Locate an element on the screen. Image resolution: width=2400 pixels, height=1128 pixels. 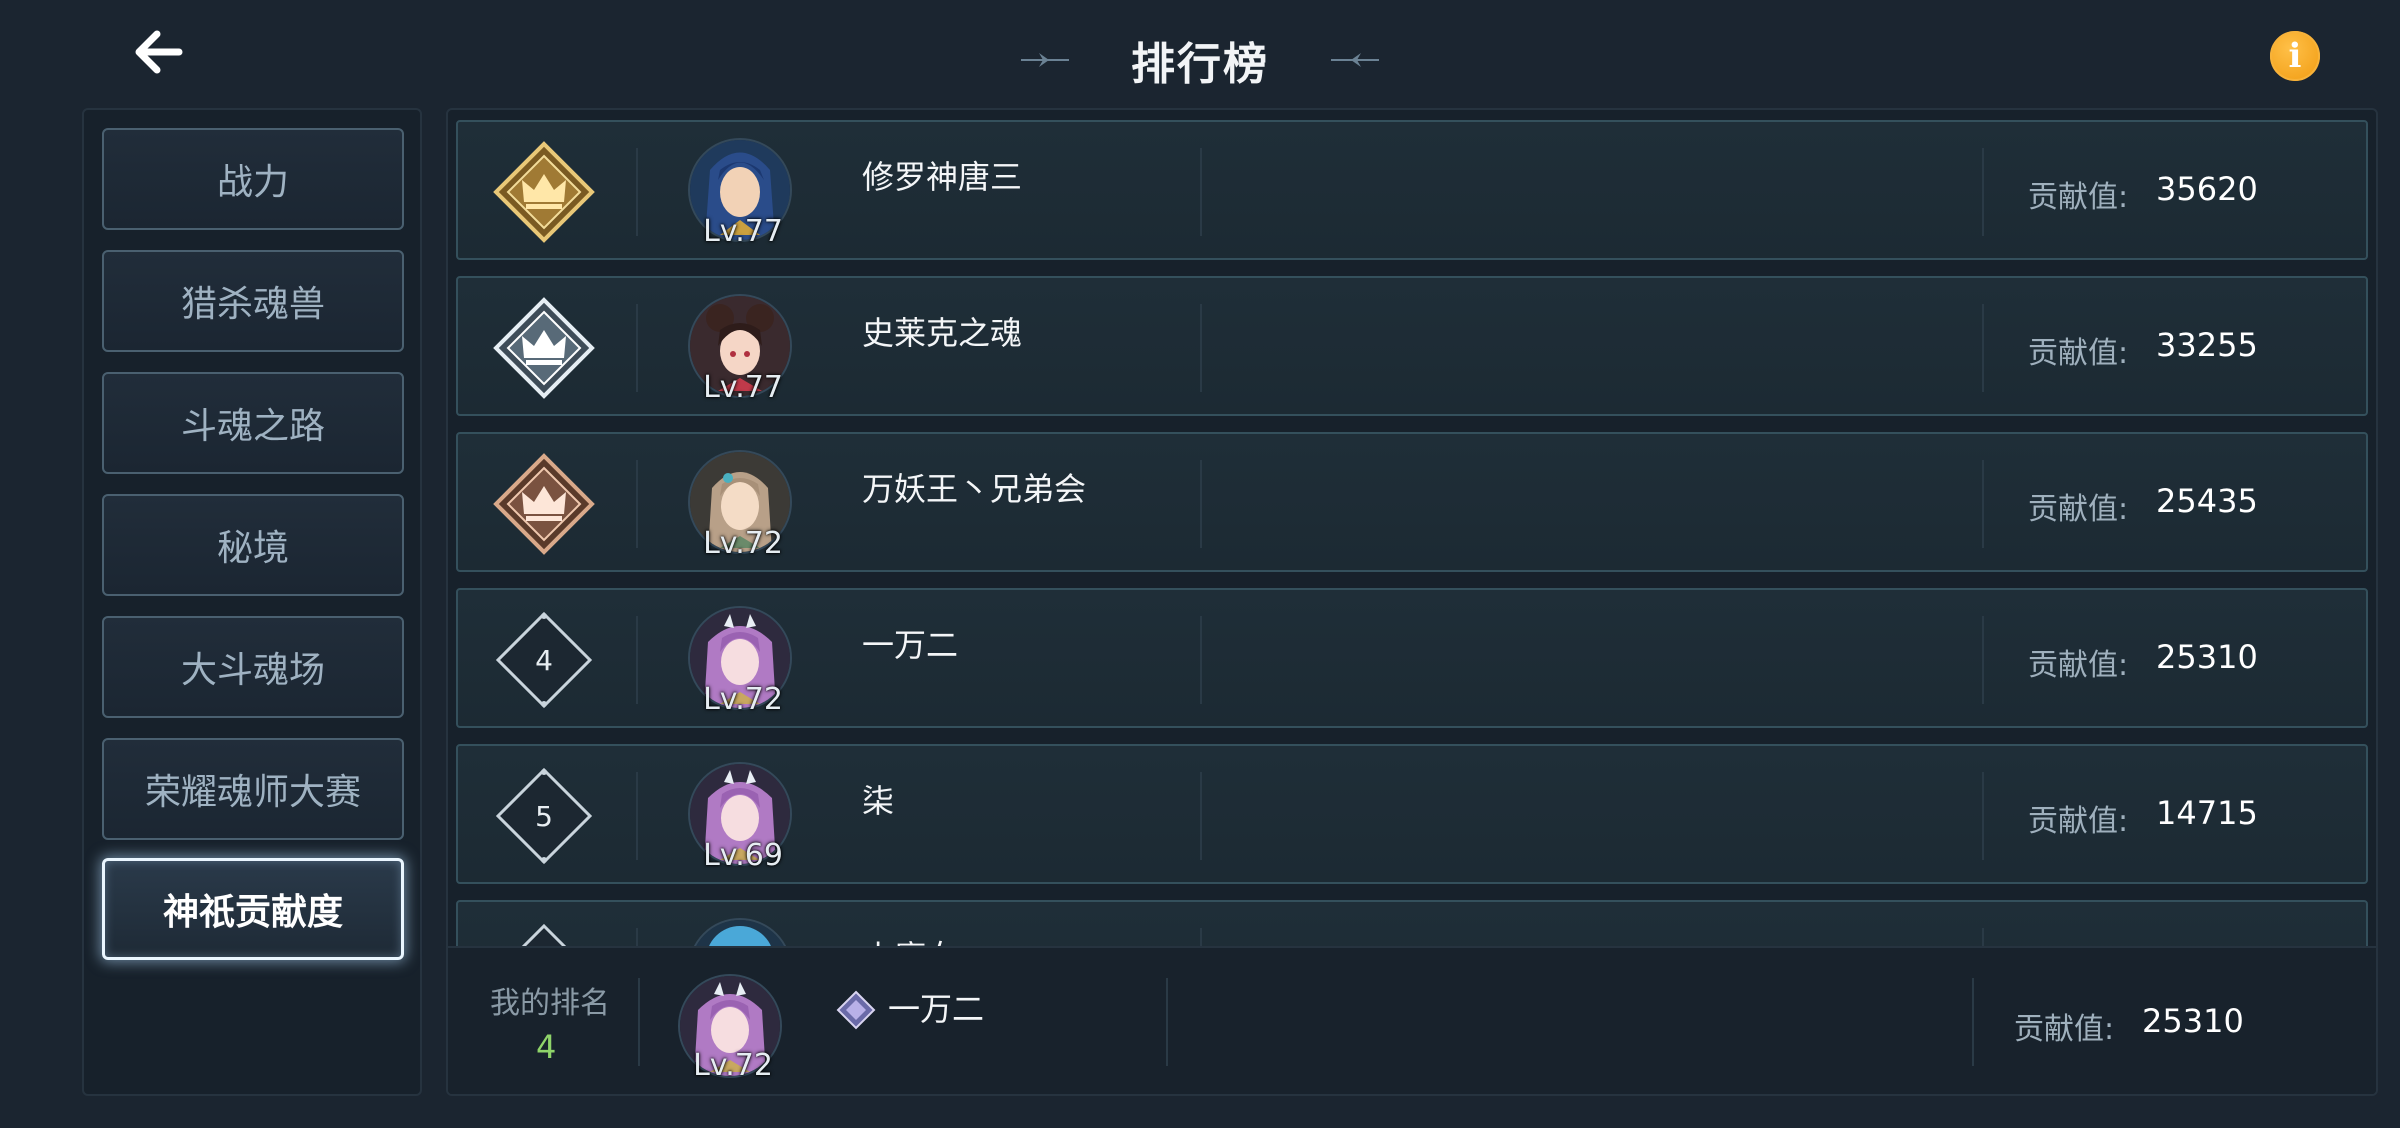
score-value: 25310 is located at coordinates (2207, 657).